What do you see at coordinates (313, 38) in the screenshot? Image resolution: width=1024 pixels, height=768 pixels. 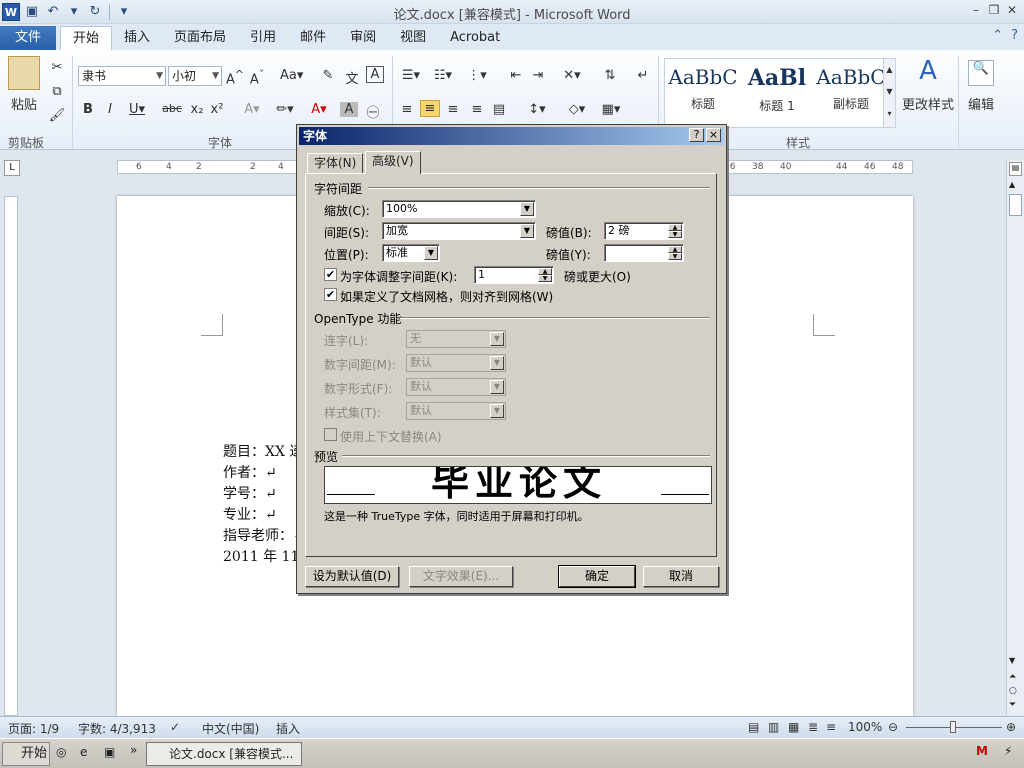 I see `tab-mailings: 邮件` at bounding box center [313, 38].